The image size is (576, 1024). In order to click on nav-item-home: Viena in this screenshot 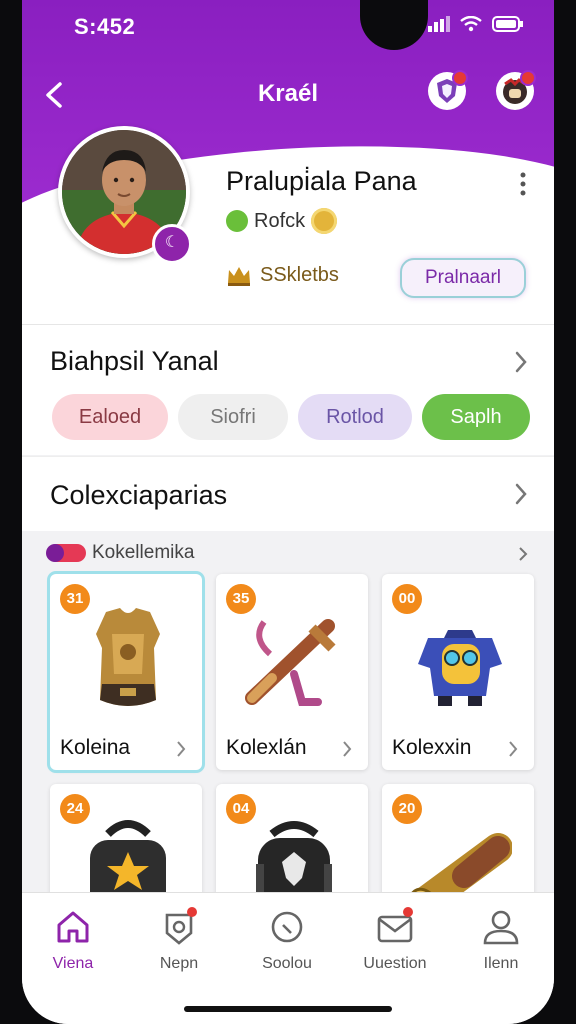, I will do `click(73, 940)`.